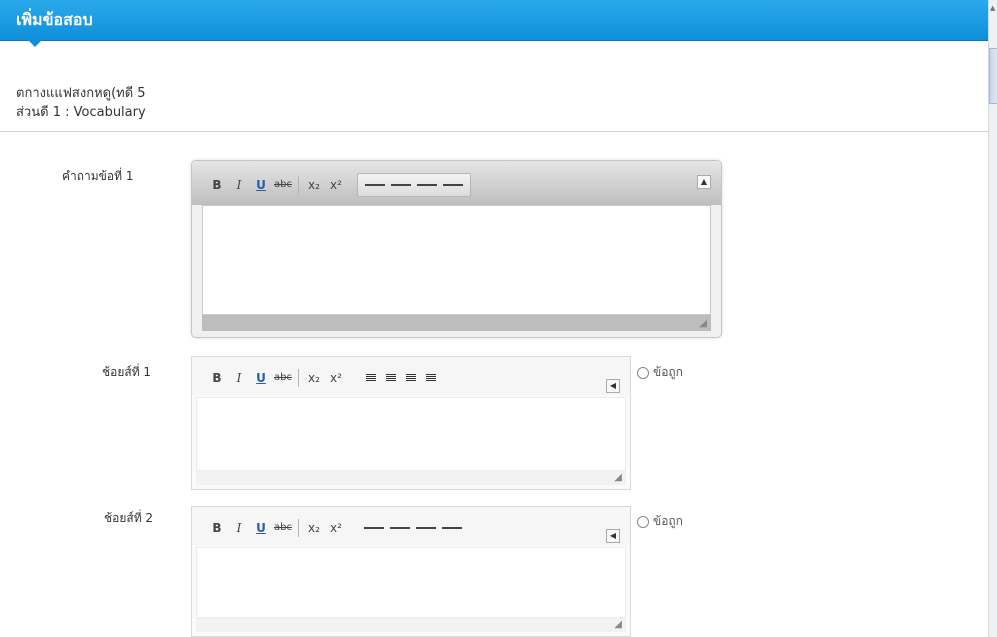 The height and width of the screenshot is (637, 997). I want to click on question-label: คำถามข้อที่ 1, so click(98, 176).